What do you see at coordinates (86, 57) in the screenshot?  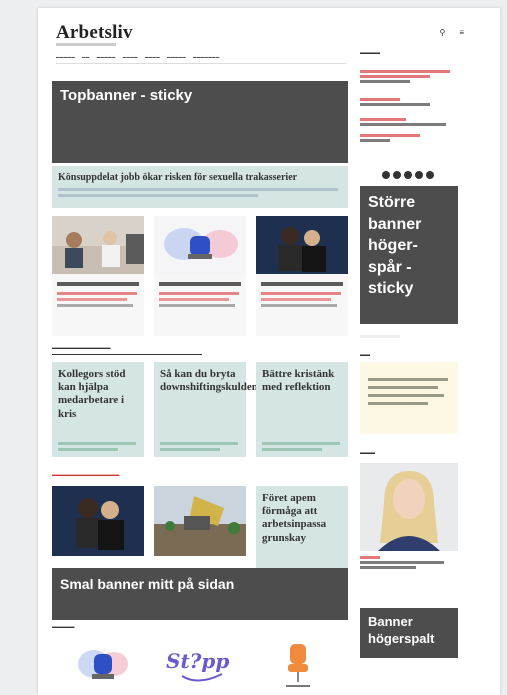 I see `nav-item: ▬▬` at bounding box center [86, 57].